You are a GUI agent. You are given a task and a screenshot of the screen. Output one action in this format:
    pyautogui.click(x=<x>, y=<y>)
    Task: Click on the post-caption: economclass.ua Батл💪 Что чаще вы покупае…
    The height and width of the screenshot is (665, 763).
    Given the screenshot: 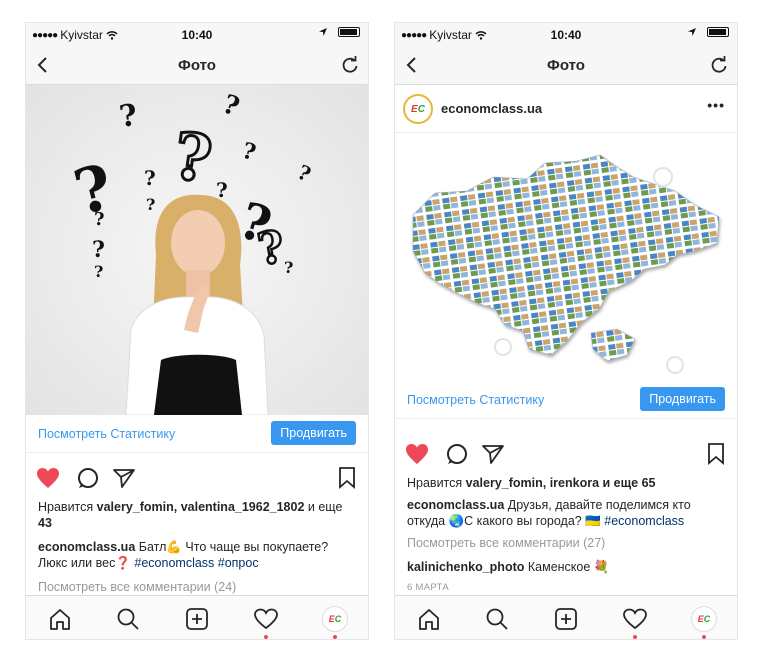 What is the action you would take?
    pyautogui.click(x=183, y=555)
    